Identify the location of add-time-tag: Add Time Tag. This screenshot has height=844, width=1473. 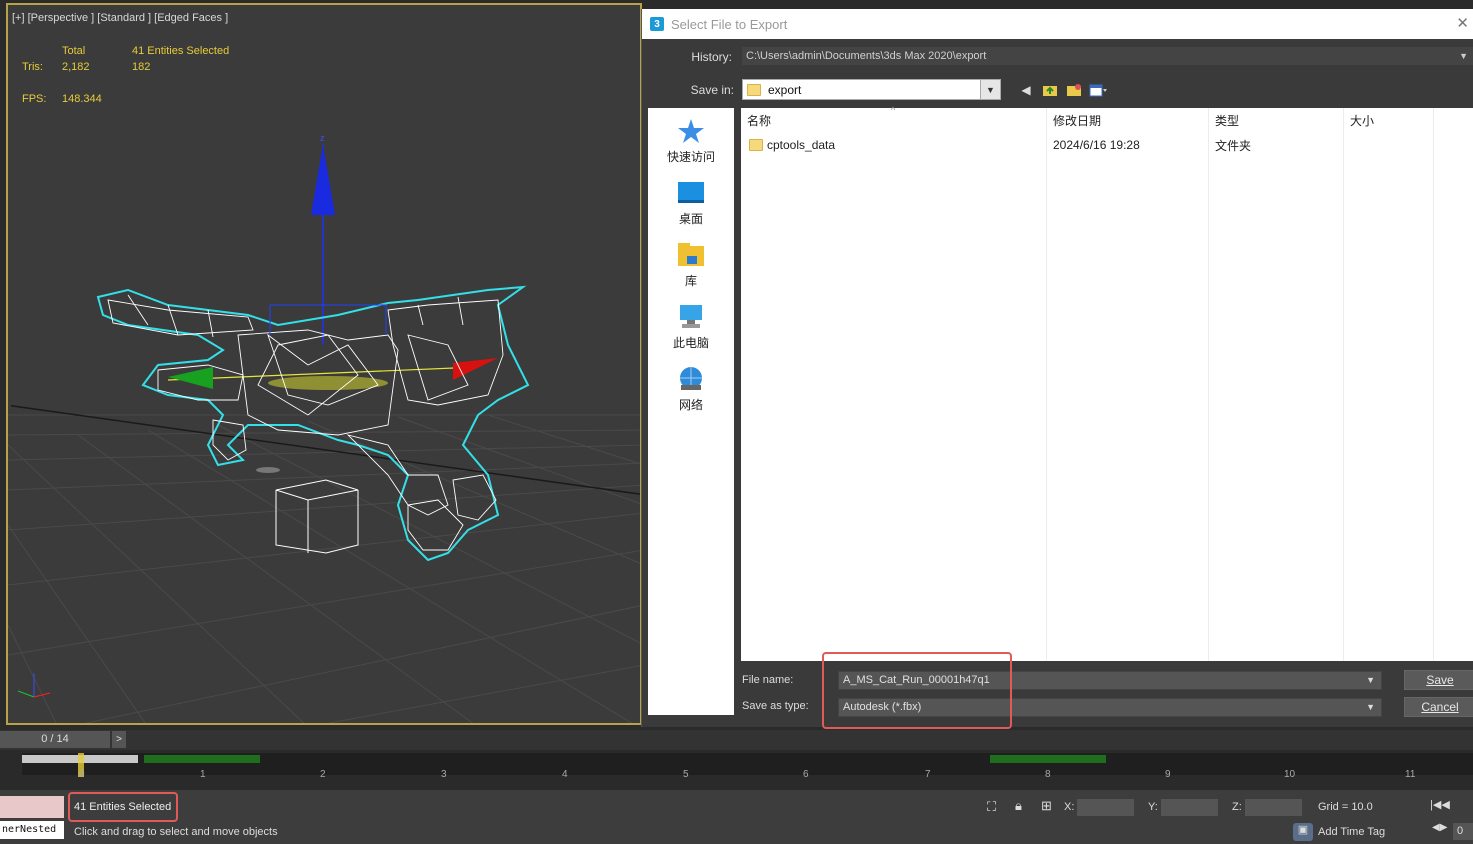
(1351, 832).